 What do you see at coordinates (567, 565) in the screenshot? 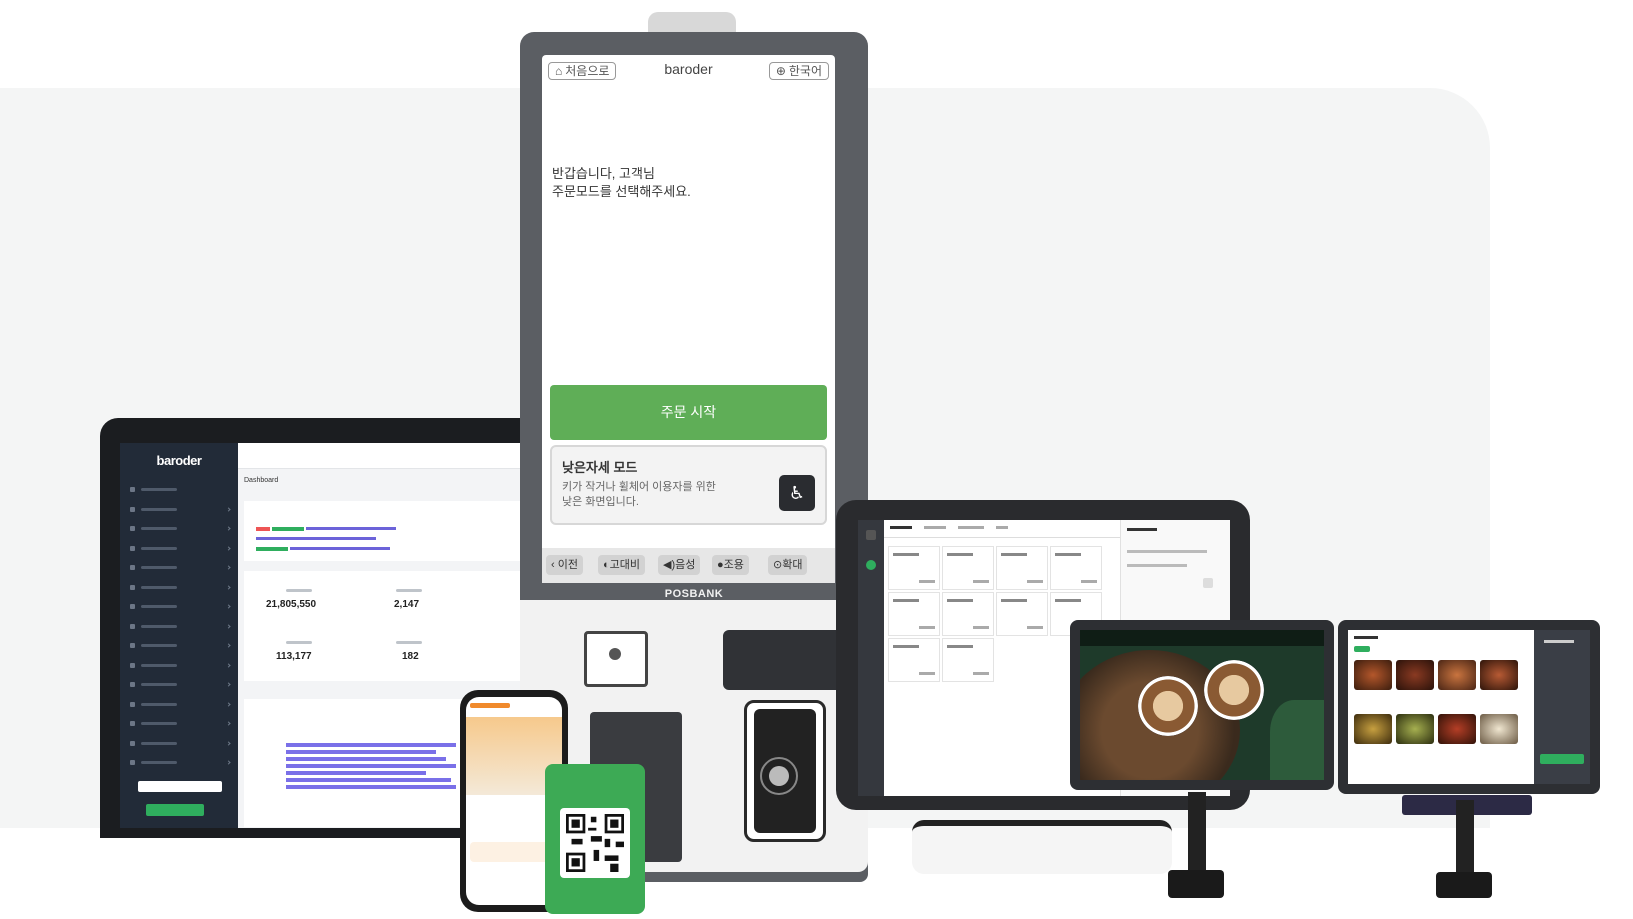
I see `back-label: 이전` at bounding box center [567, 565].